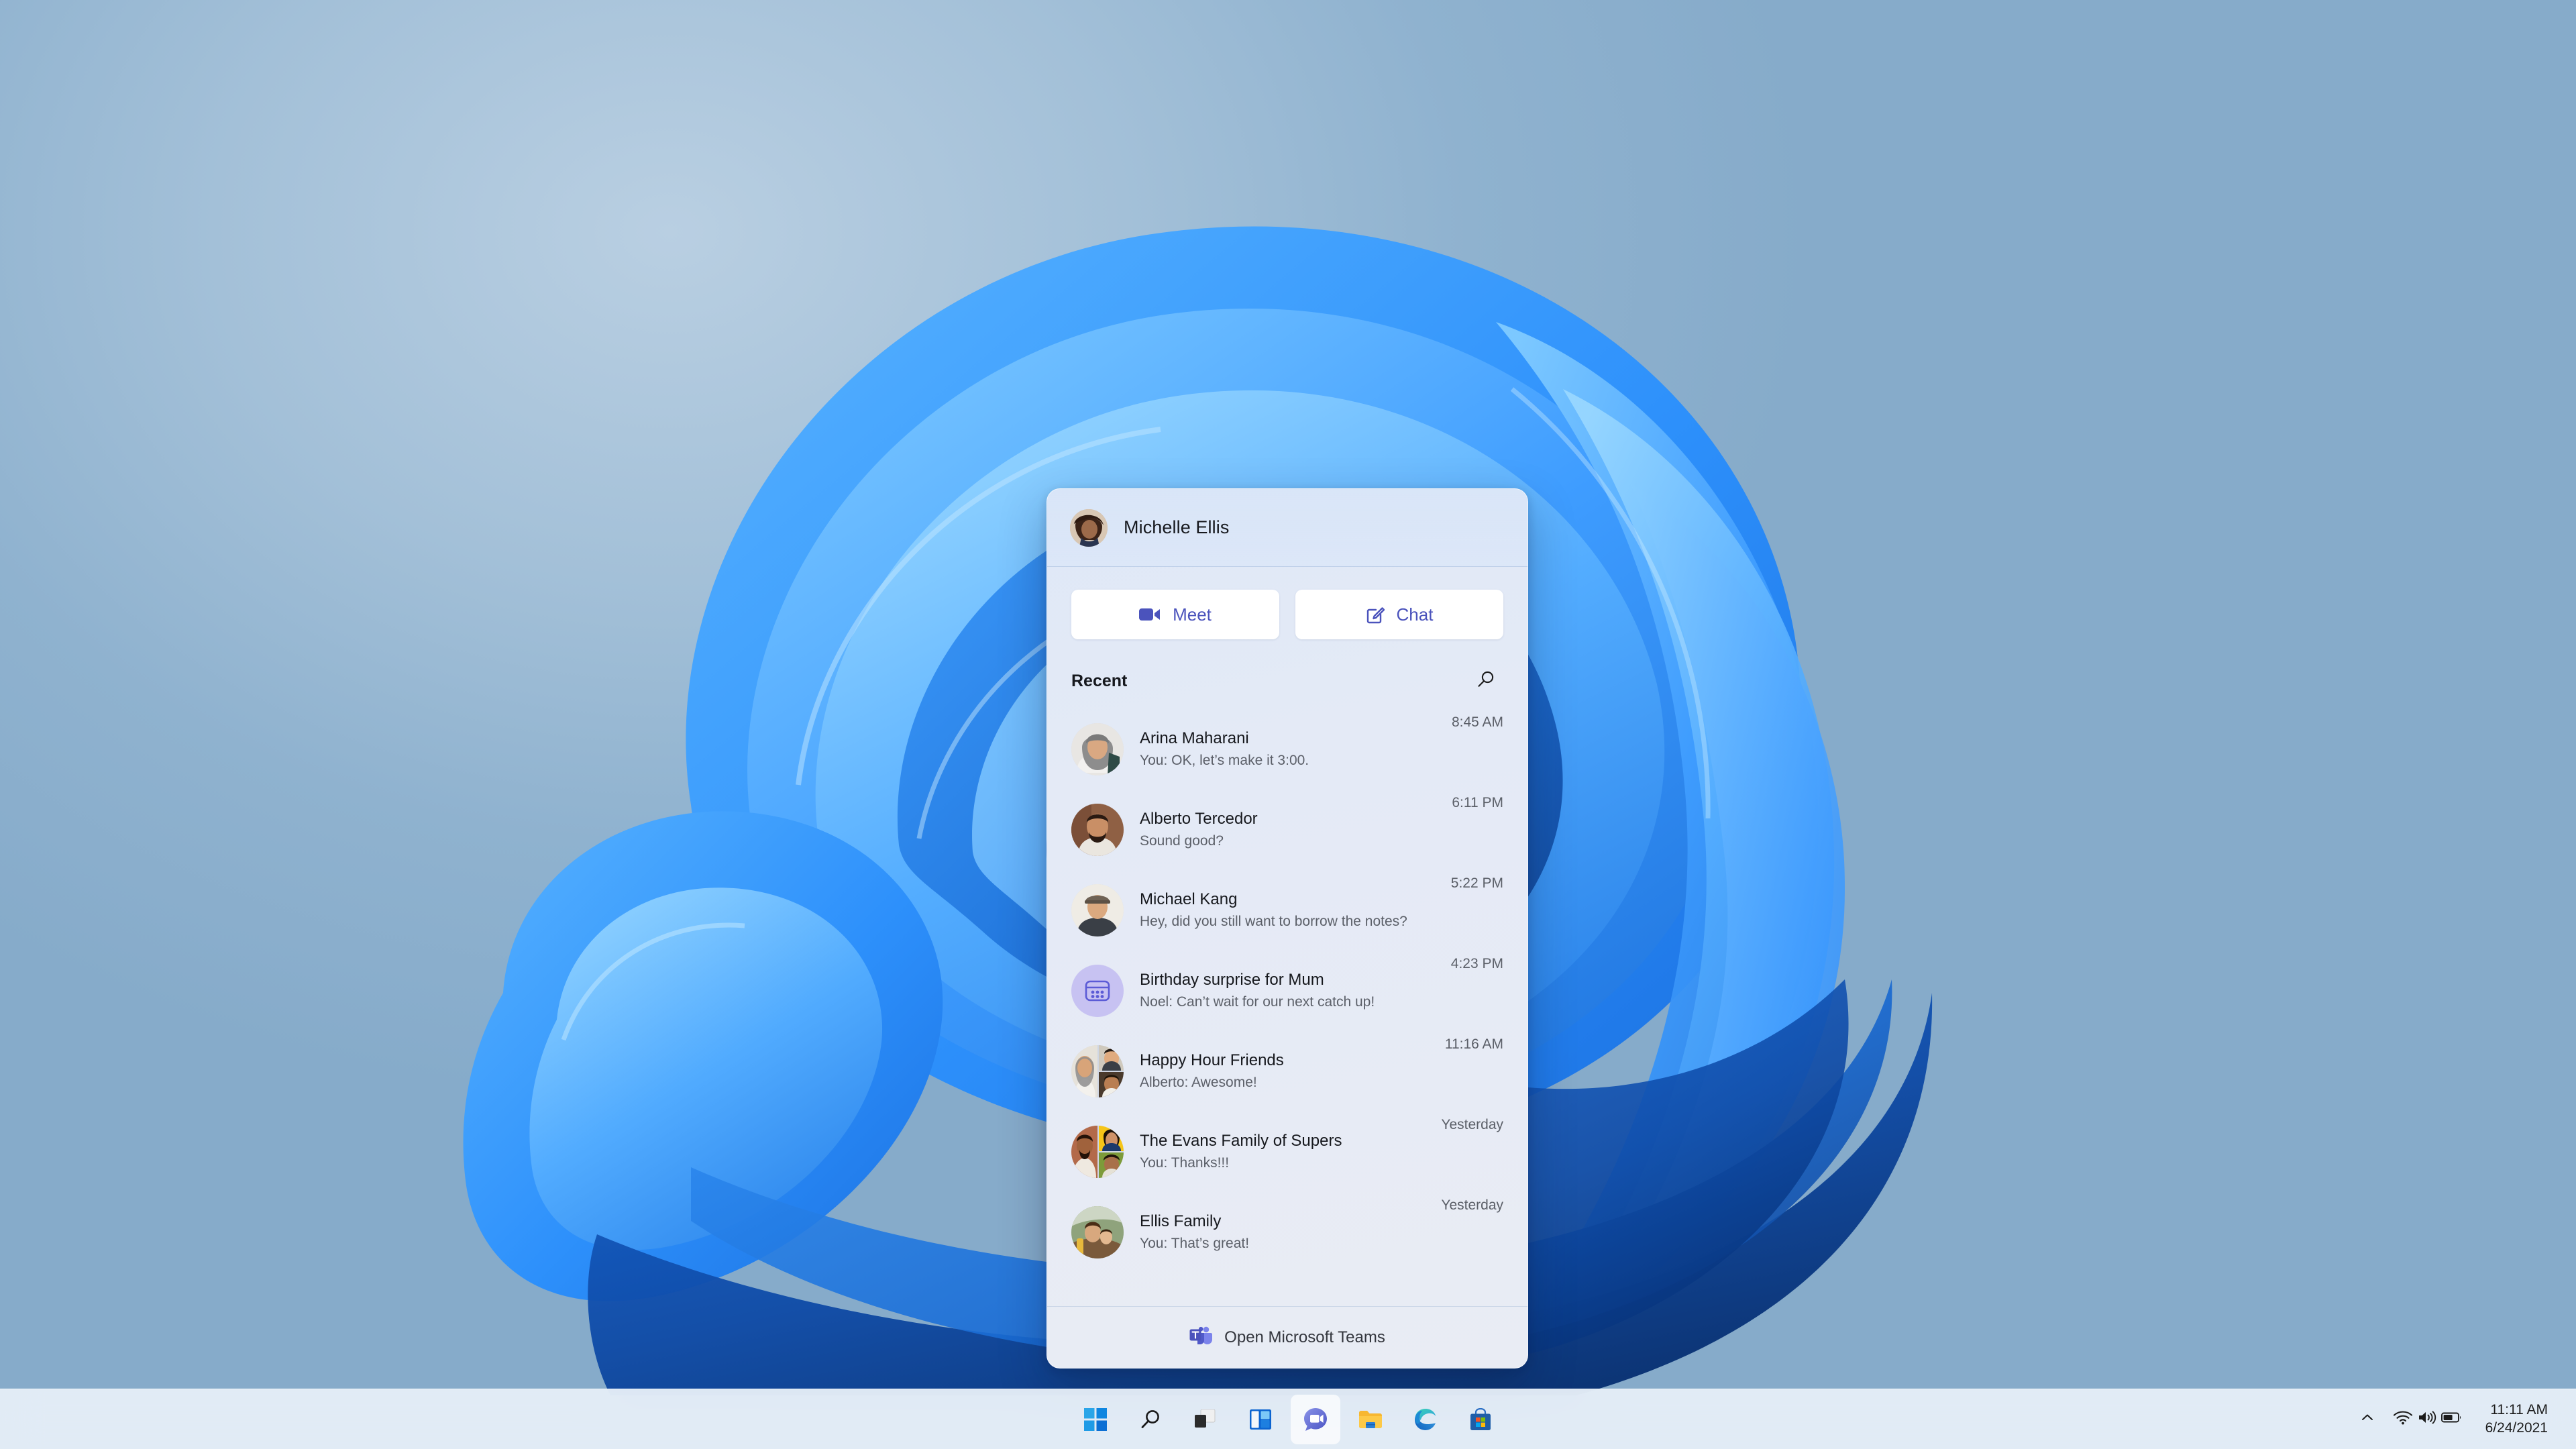 This screenshot has width=2576, height=1449. Describe the element at coordinates (1304, 1337) in the screenshot. I see `open-microsoft-teams-label: Open Microsoft Teams` at that location.